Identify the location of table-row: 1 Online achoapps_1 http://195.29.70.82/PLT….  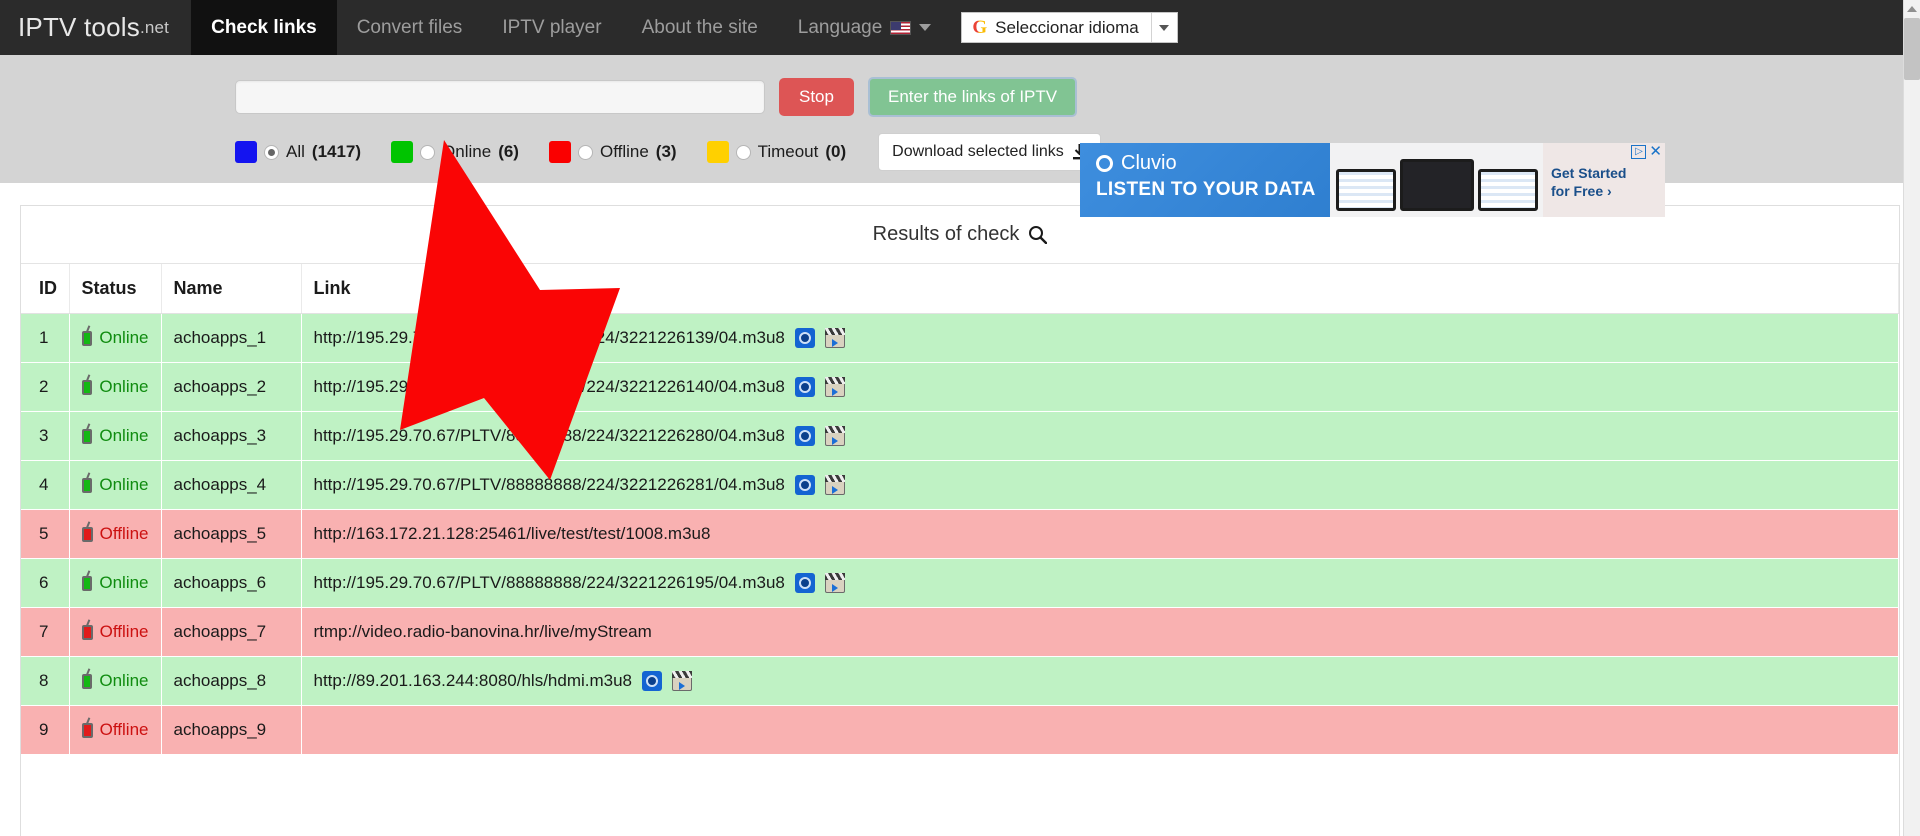
(960, 338).